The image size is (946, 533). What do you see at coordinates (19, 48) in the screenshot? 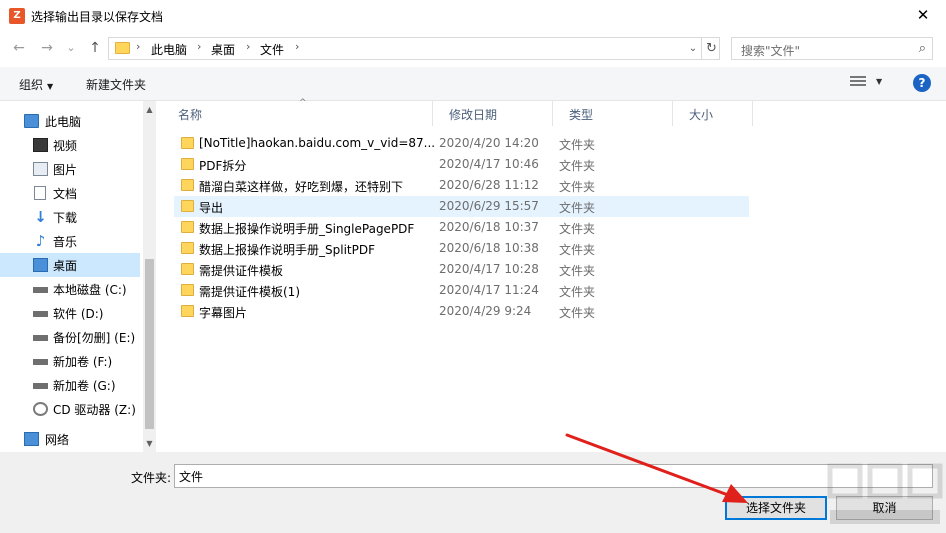
I see `back-arrow-icon: ←` at bounding box center [19, 48].